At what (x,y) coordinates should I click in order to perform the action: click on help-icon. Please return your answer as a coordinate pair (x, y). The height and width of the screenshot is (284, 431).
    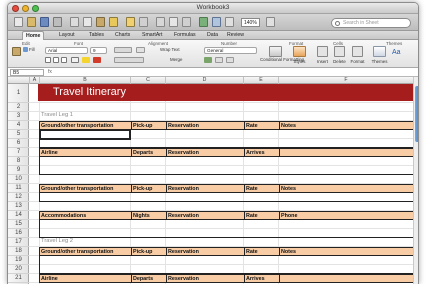
    Looking at the image, I should click on (270, 22).